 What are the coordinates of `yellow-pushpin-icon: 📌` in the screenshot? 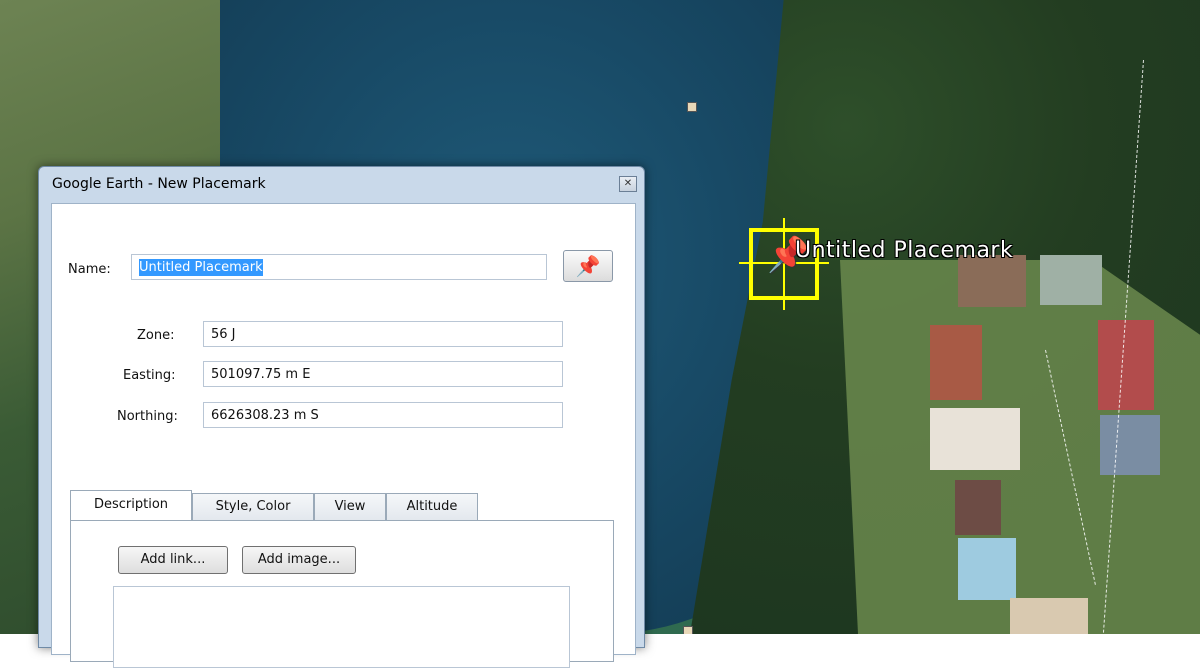 It's located at (588, 266).